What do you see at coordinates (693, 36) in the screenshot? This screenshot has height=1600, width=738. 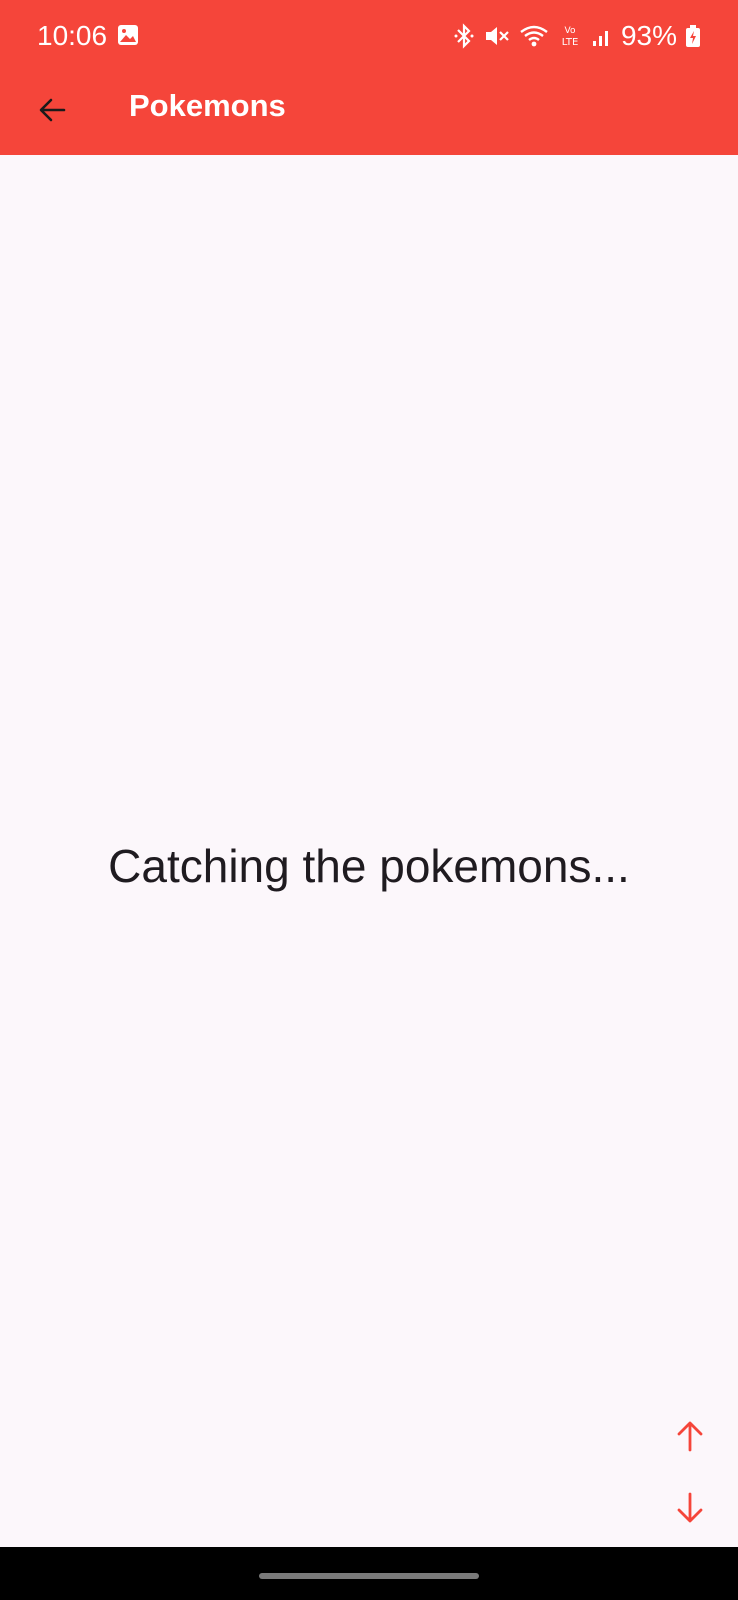 I see `battery-charging-icon` at bounding box center [693, 36].